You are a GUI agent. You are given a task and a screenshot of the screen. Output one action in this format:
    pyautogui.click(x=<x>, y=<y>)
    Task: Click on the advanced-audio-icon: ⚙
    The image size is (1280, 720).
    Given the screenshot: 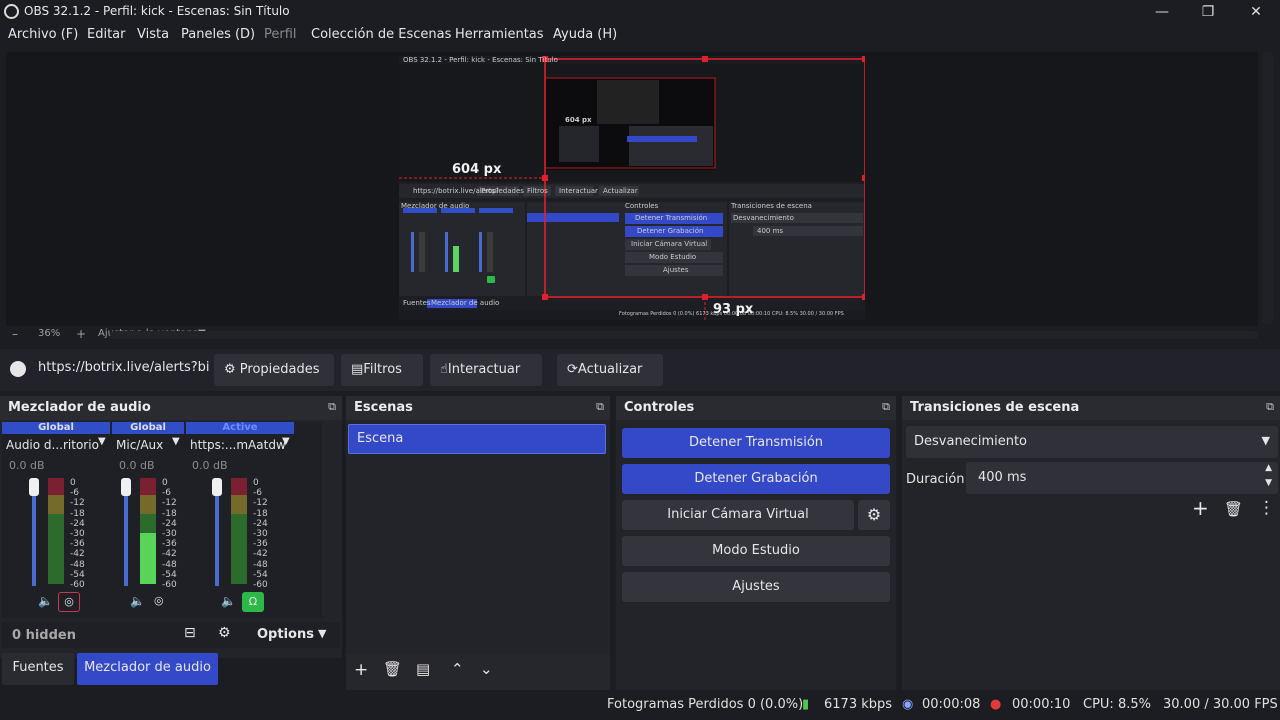 What is the action you would take?
    pyautogui.click(x=224, y=633)
    